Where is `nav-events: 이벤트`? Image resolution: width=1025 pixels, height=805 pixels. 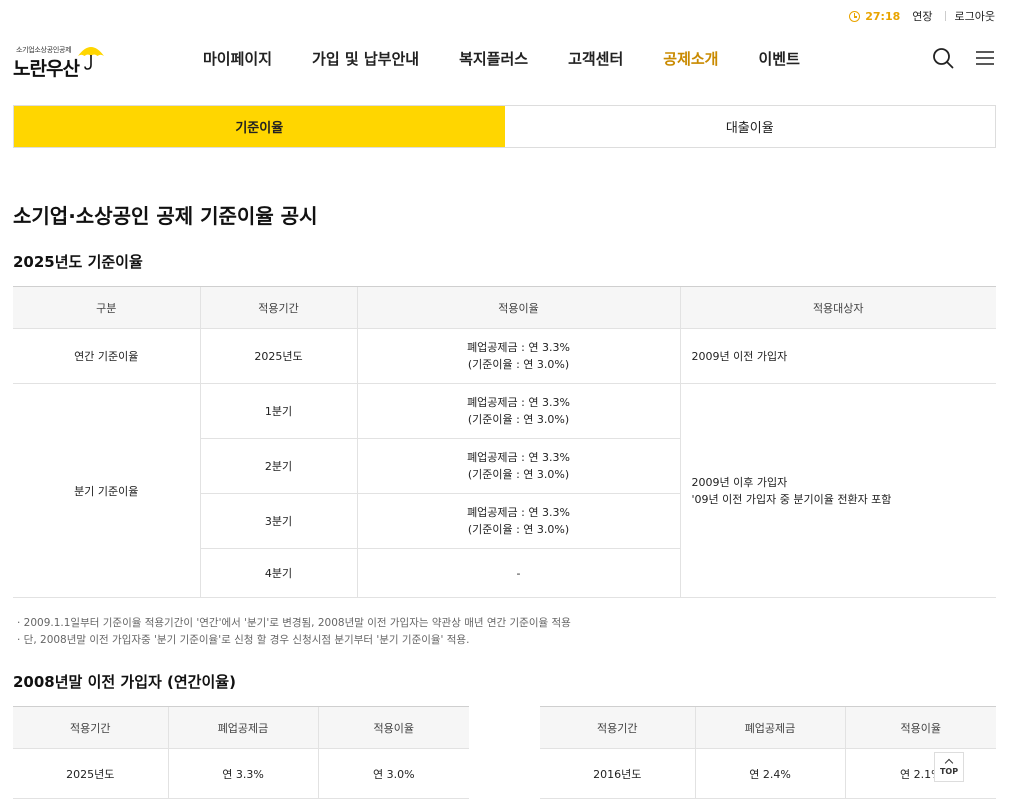 nav-events: 이벤트 is located at coordinates (778, 58).